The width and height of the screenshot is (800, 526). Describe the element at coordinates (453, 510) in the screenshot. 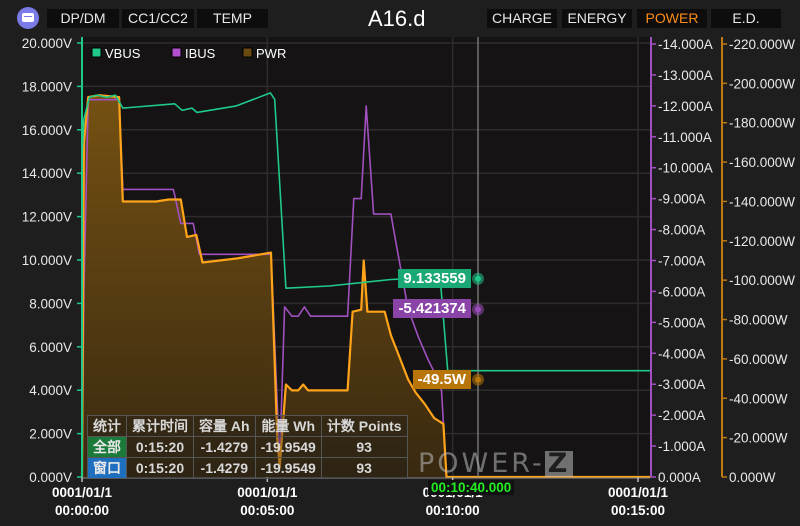

I see `time-tick-label-time: 00:10:00` at that location.